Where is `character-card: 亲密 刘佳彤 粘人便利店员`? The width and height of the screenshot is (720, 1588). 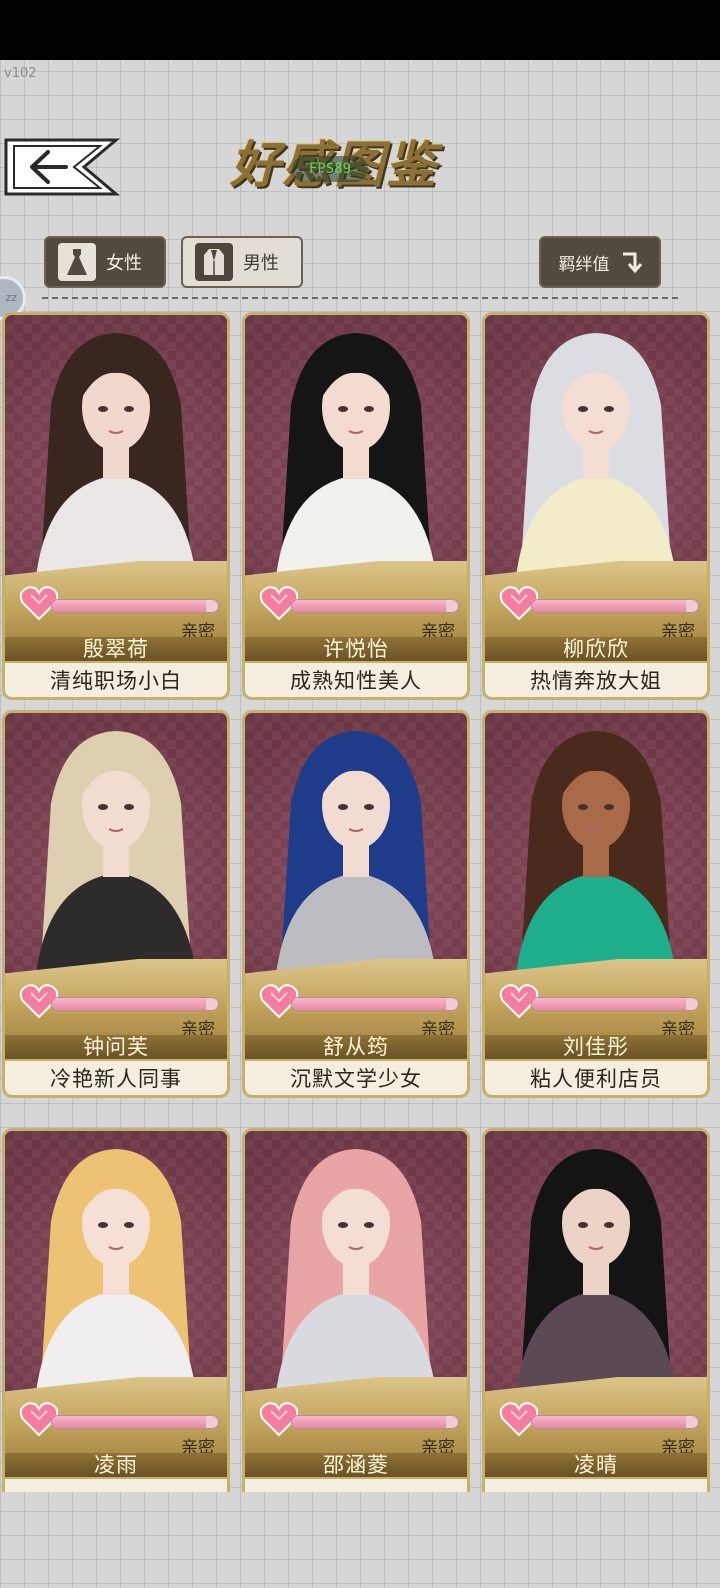
character-card: 亲密 刘佳彤 粘人便利店员 is located at coordinates (596, 904).